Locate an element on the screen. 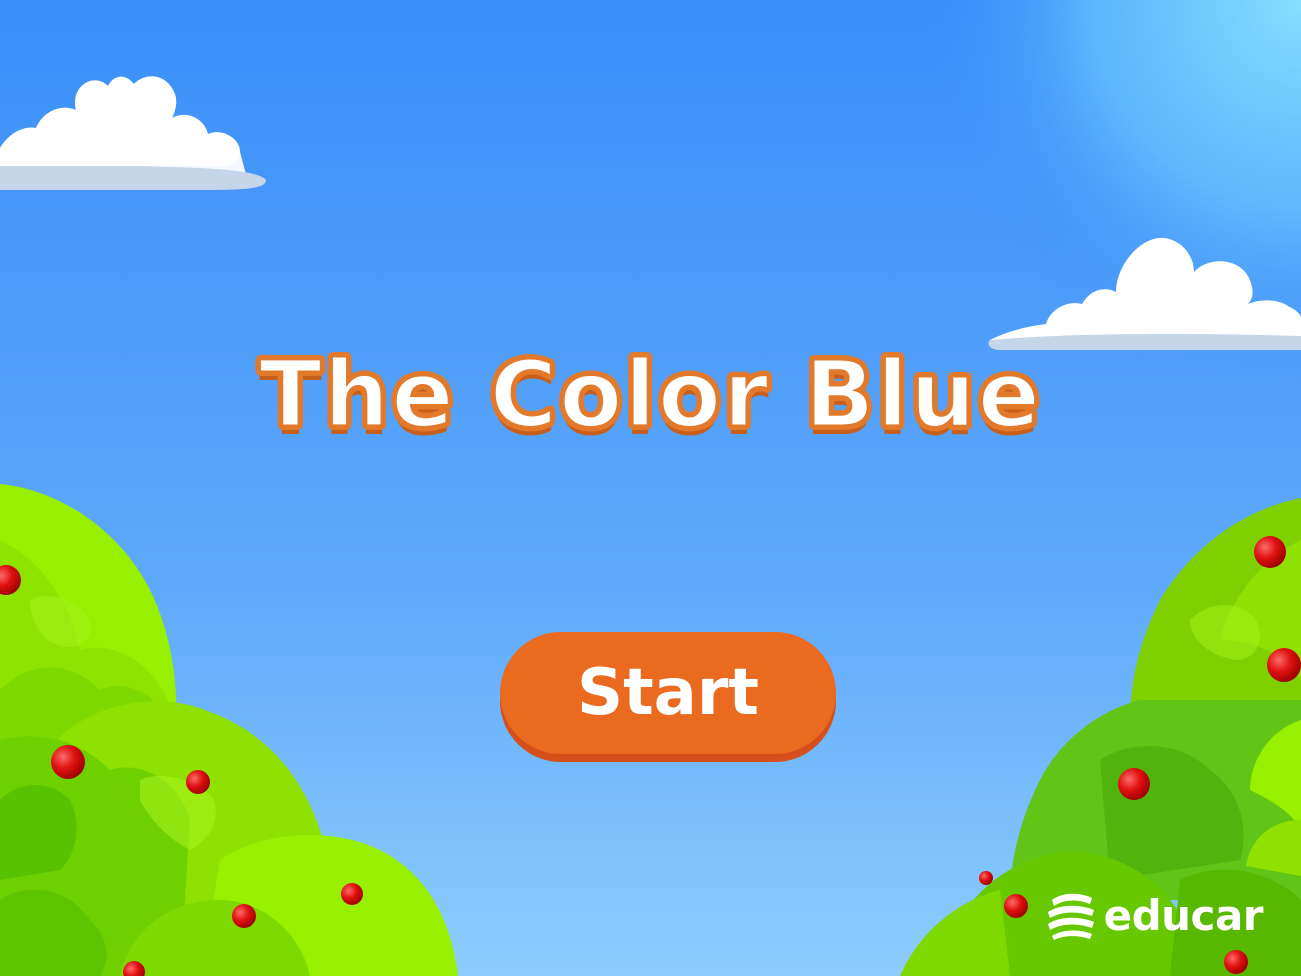 The width and height of the screenshot is (1301, 976). start-button: Start is located at coordinates (668, 693).